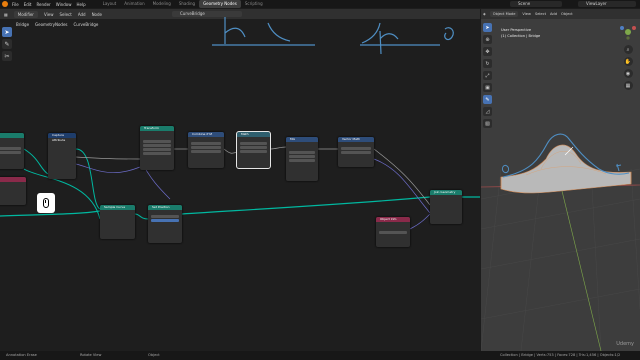 Image resolution: width=640 pixels, height=360 pixels. I want to click on node-geometry-left, so click(12, 151).